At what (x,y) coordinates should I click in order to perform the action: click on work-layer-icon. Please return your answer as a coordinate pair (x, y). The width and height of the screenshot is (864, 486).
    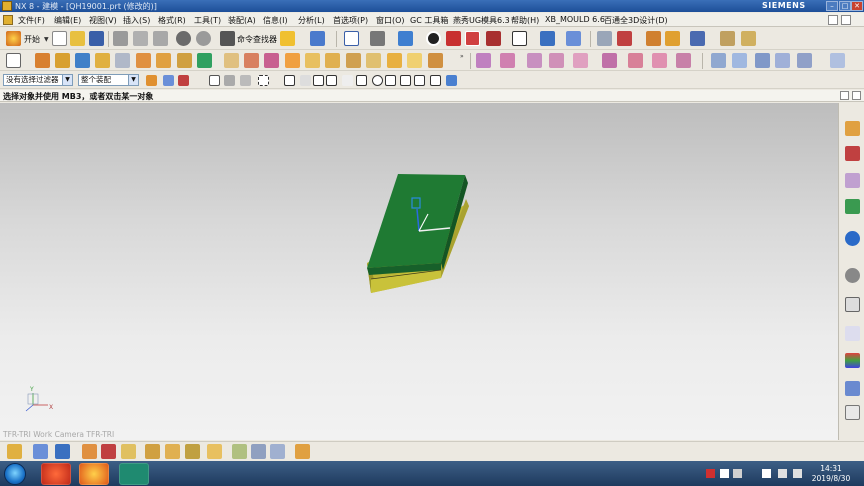
    Looking at the image, I should click on (519, 38).